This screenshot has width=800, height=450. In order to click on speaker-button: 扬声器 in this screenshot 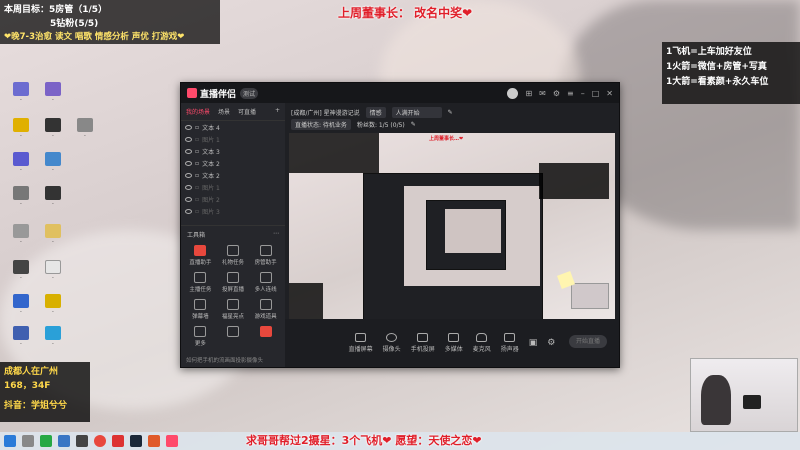, I will do `click(510, 343)`.